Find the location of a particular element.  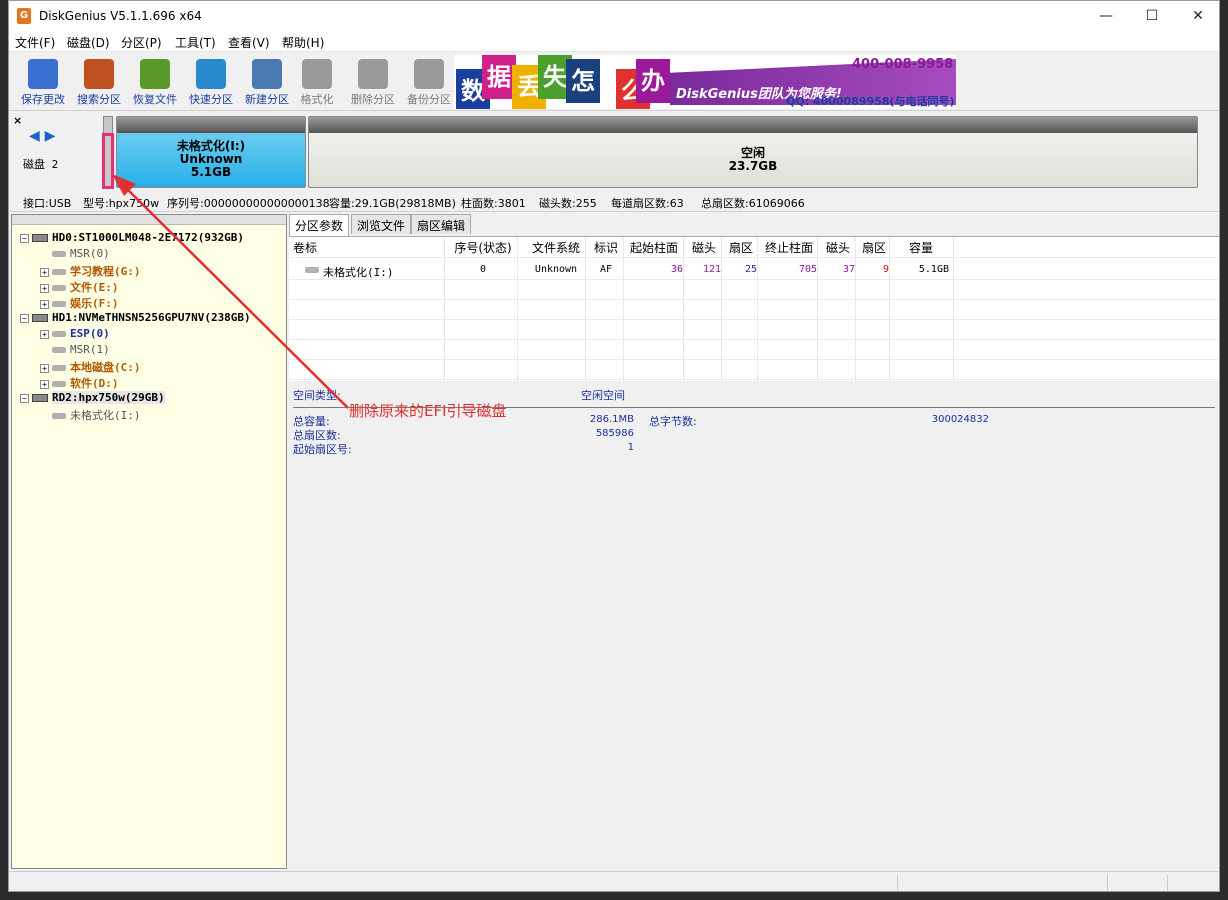

tree-disk-node: − HD1:NVMeTHNSN5256GPU7NV(238GB) is located at coordinates (135, 317).